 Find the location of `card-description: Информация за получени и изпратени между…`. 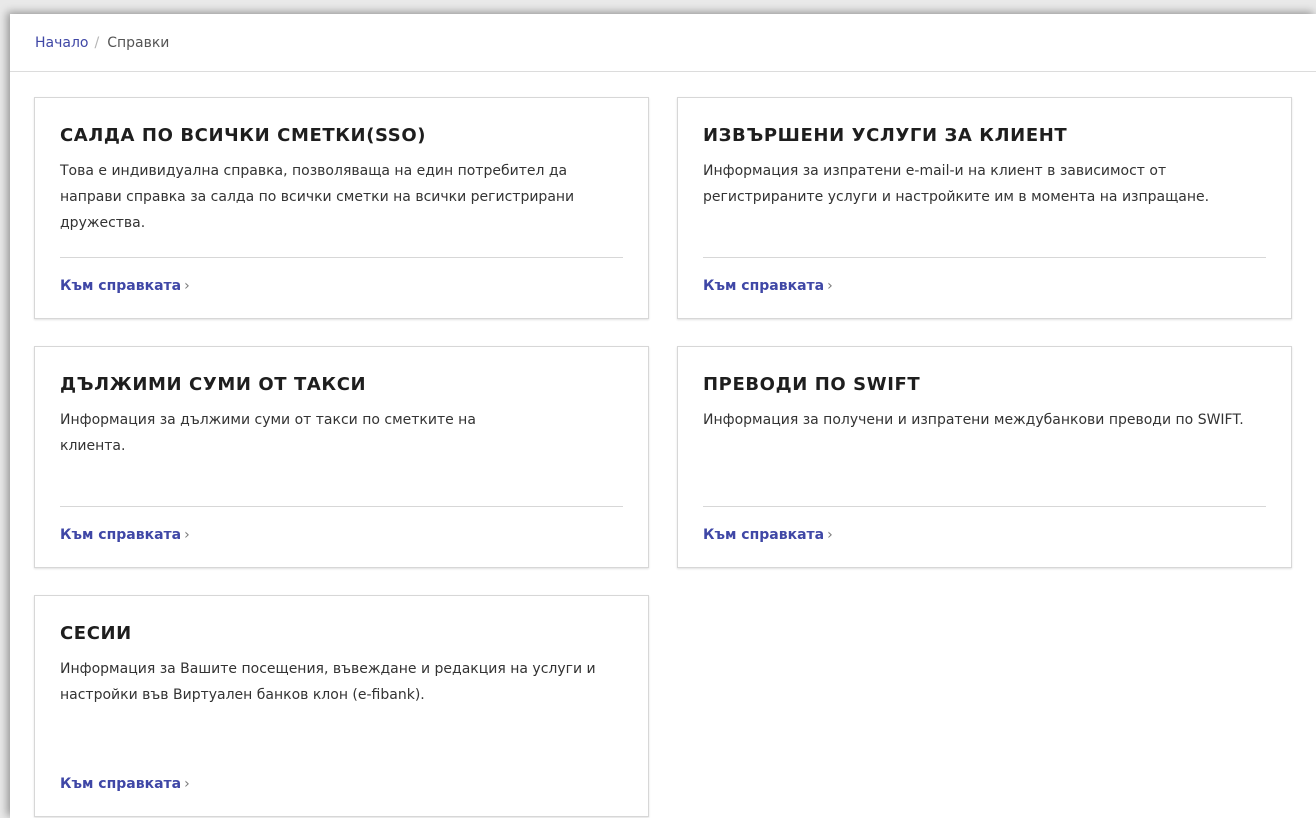

card-description: Информация за получени и изпратени между… is located at coordinates (973, 420).